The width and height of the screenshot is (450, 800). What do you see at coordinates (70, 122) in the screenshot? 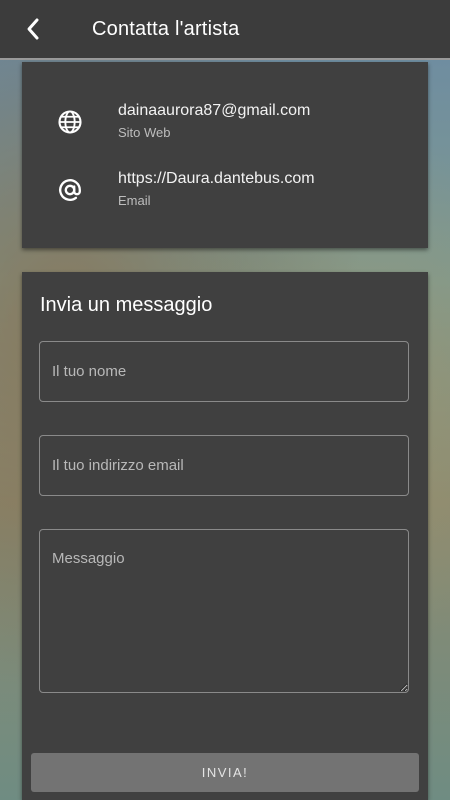
I see `globe-icon` at bounding box center [70, 122].